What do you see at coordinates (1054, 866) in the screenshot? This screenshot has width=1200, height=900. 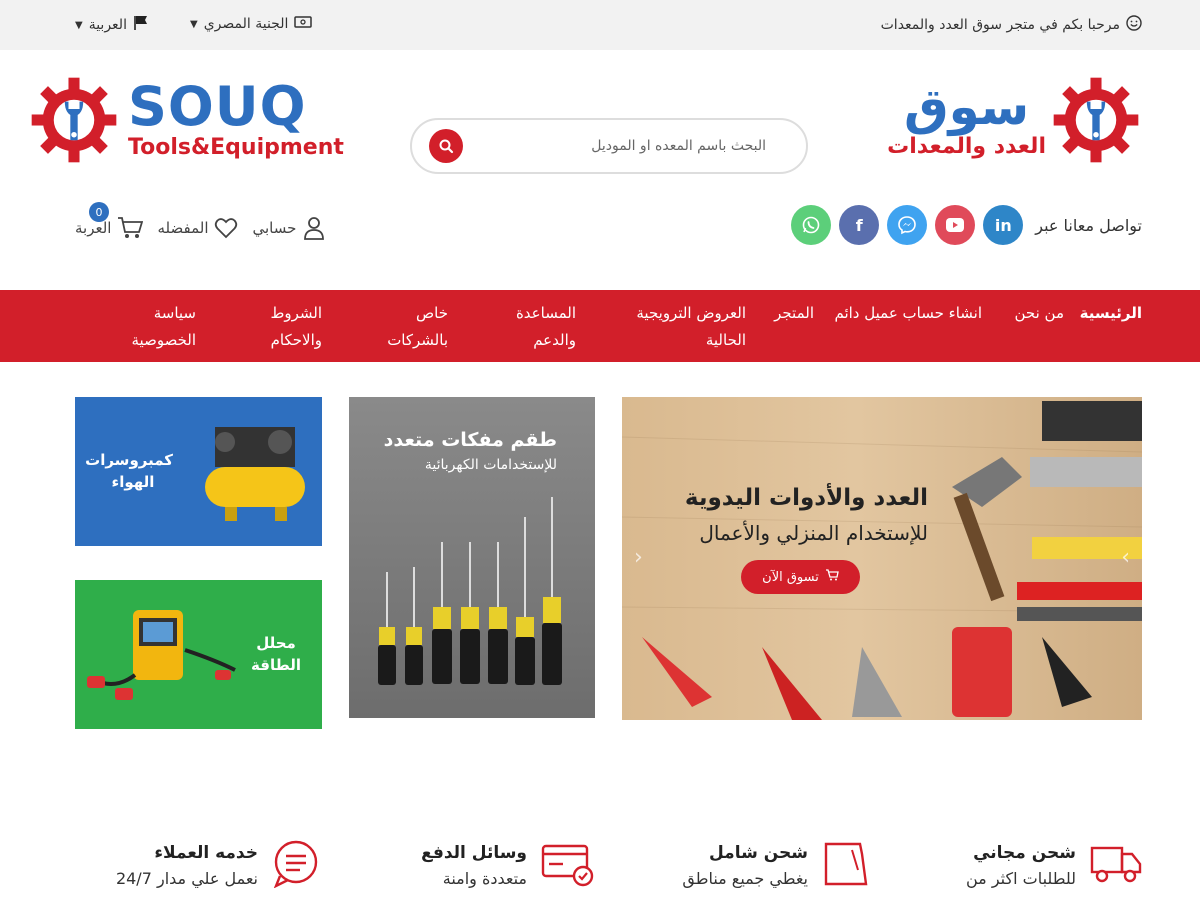 I see `feature-free-shipping: شحن مجاني للطلبات اكثر من` at bounding box center [1054, 866].